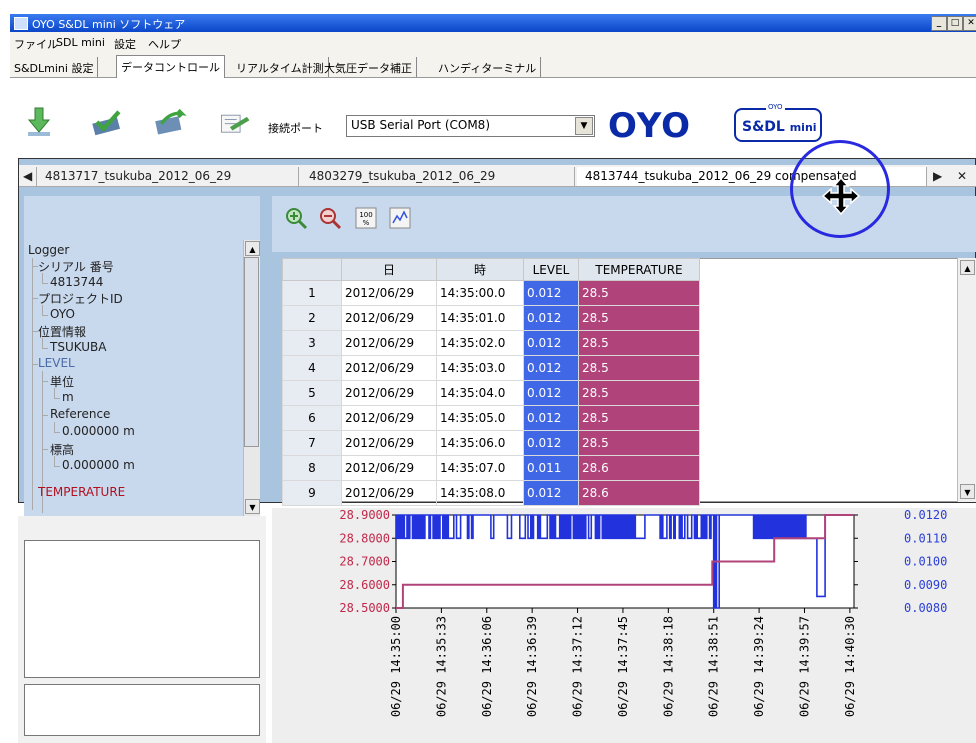 The width and height of the screenshot is (976, 743). What do you see at coordinates (56, 363) in the screenshot?
I see `tree-level-label: LEVEL` at bounding box center [56, 363].